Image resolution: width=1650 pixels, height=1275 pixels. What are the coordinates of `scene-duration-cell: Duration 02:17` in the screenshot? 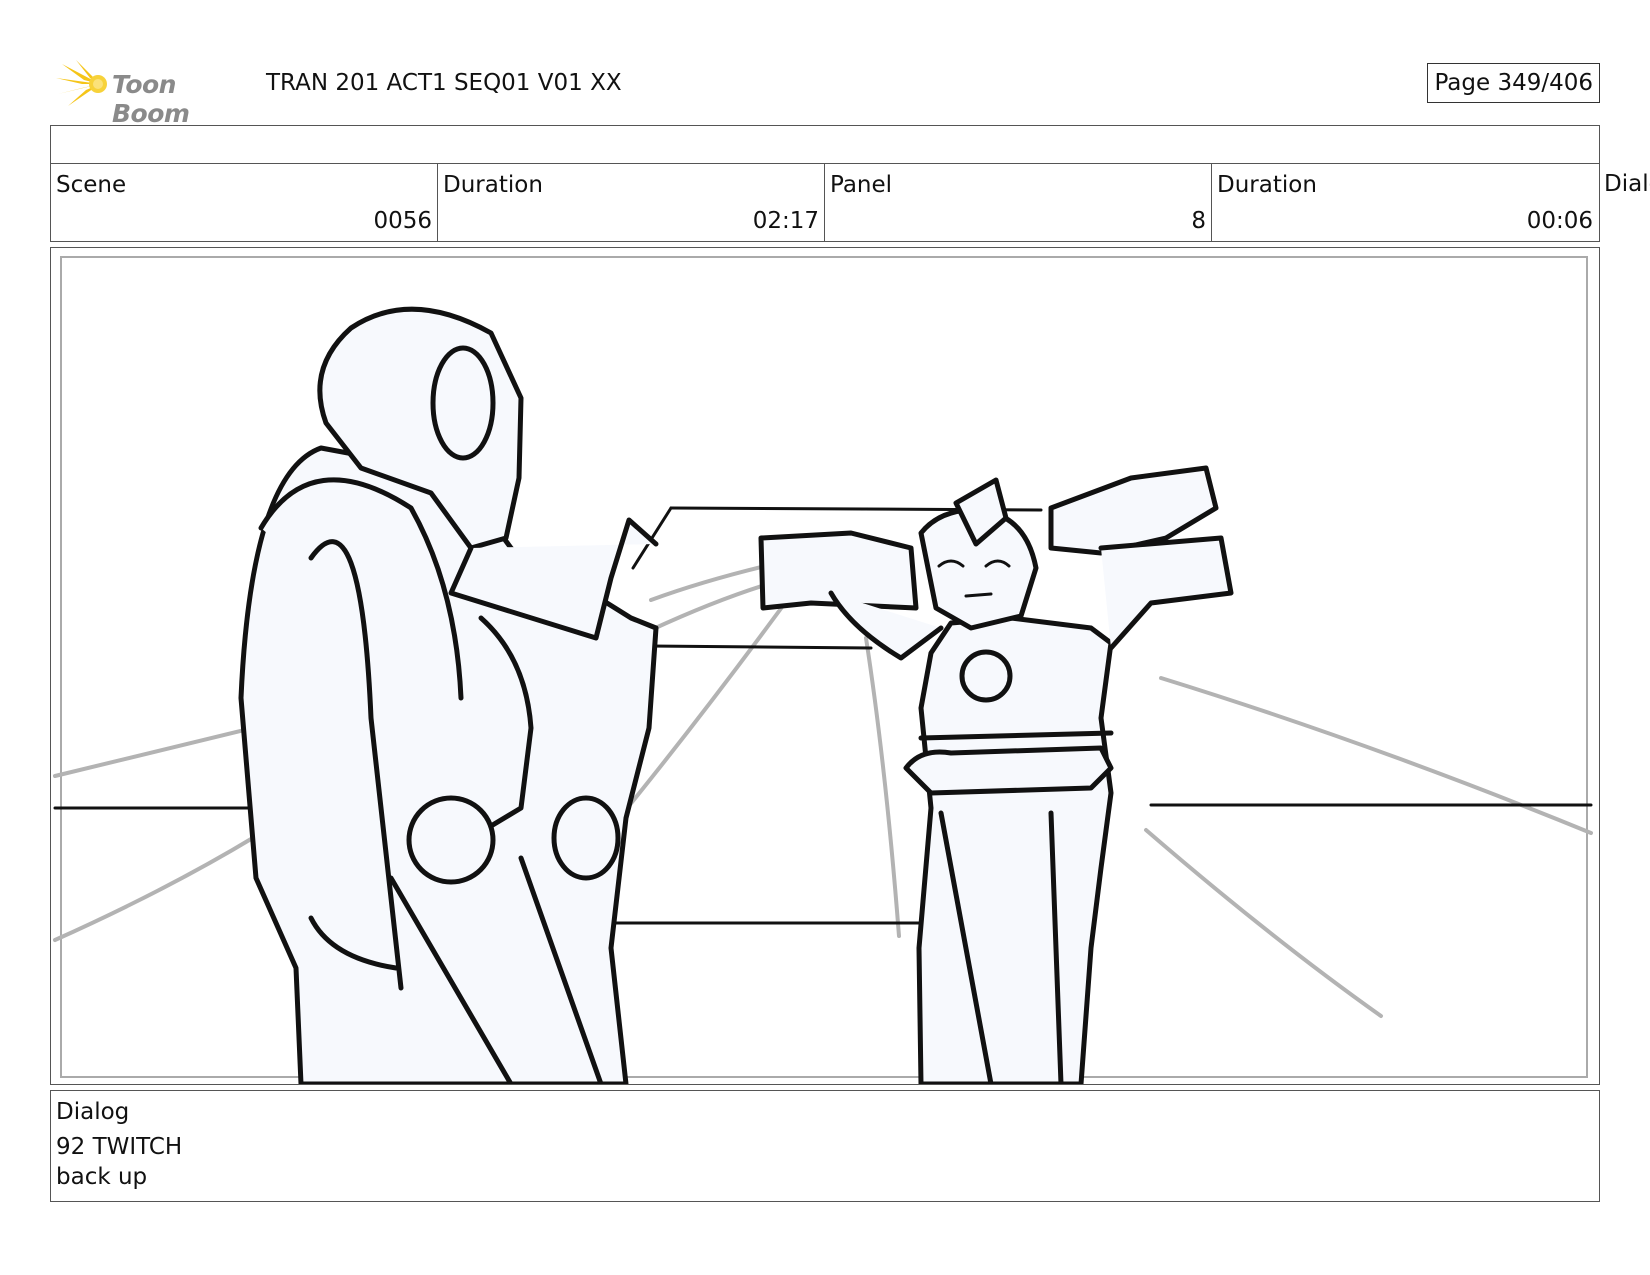 It's located at (631, 202).